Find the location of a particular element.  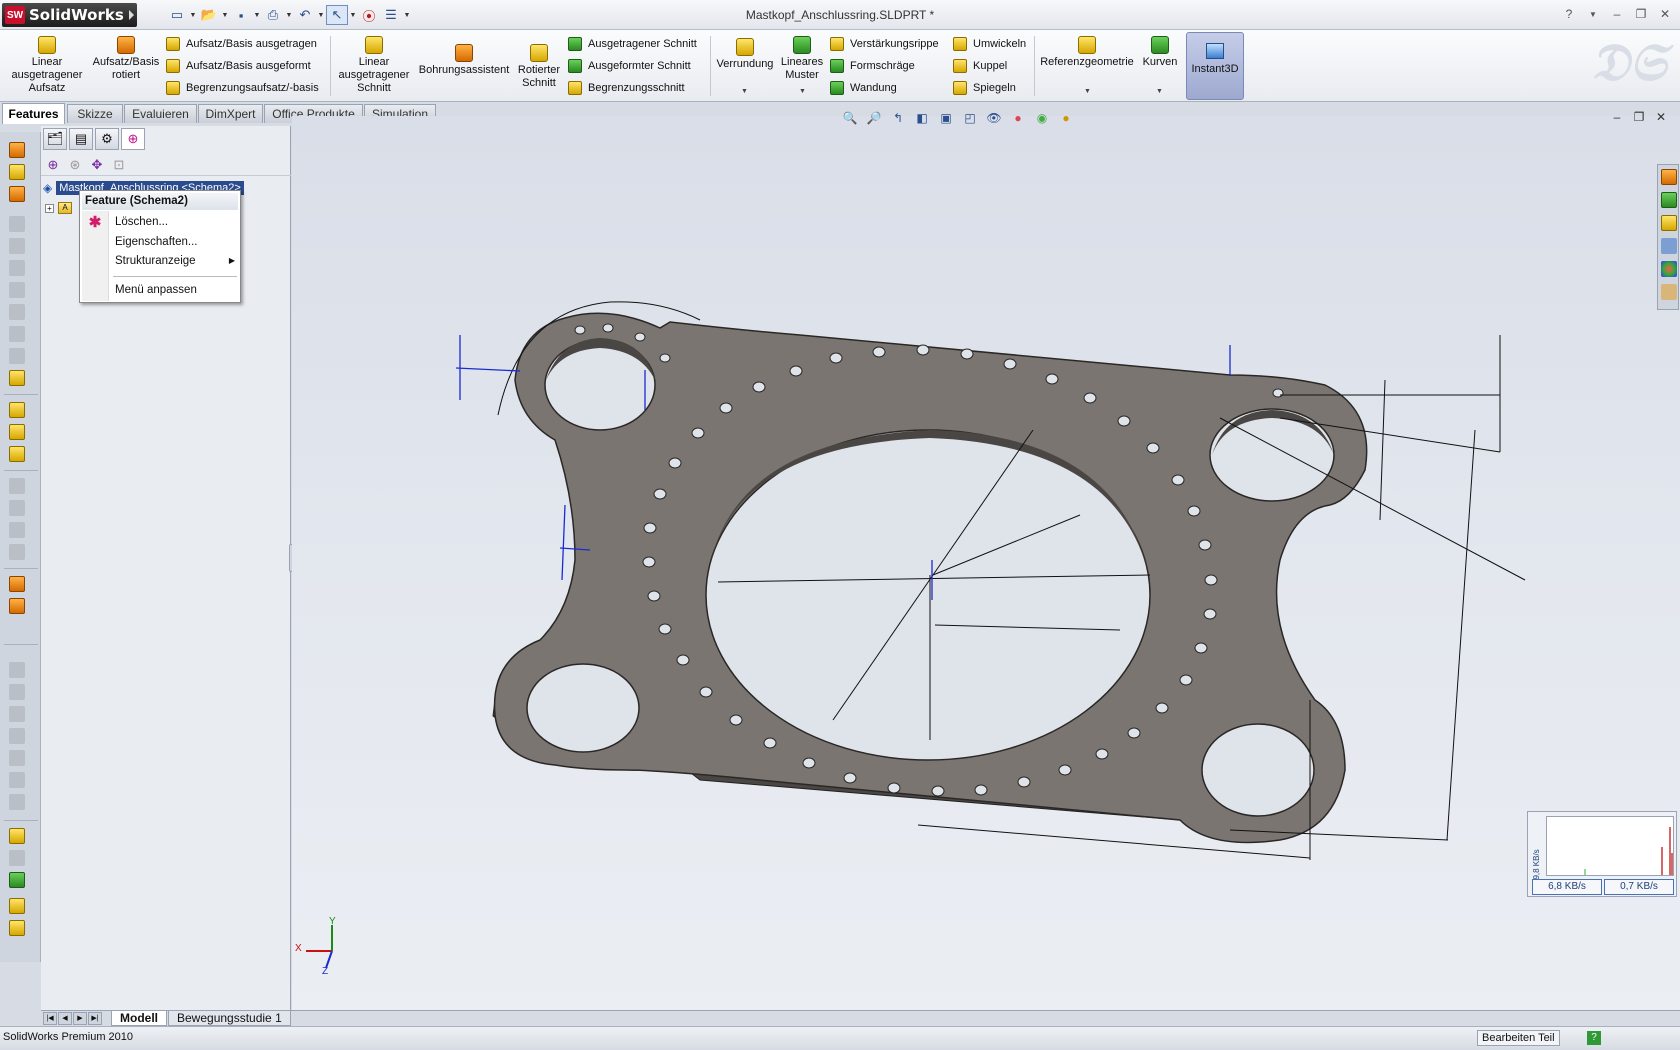

tab-dimxpert: DimXpert is located at coordinates (230, 113).